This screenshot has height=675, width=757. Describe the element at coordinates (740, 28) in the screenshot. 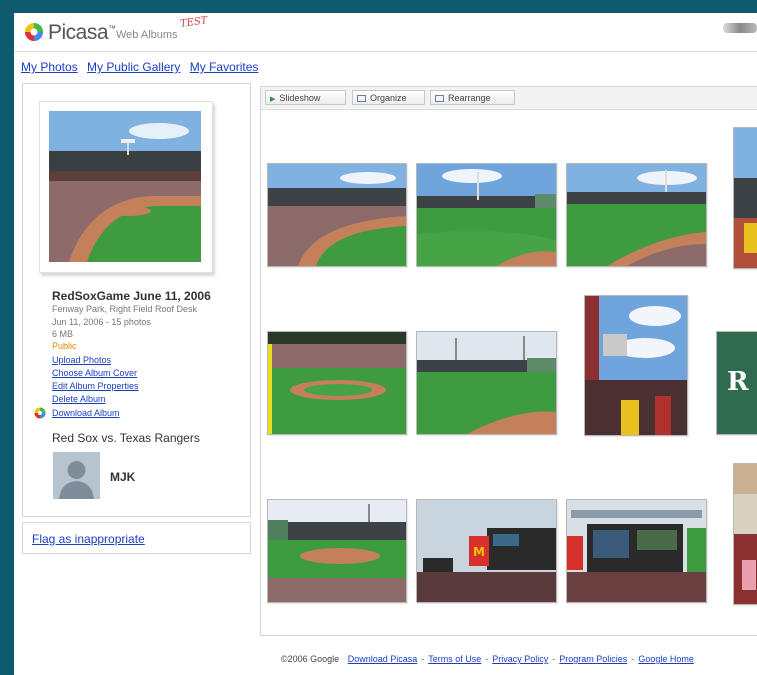

I see `account-area` at that location.